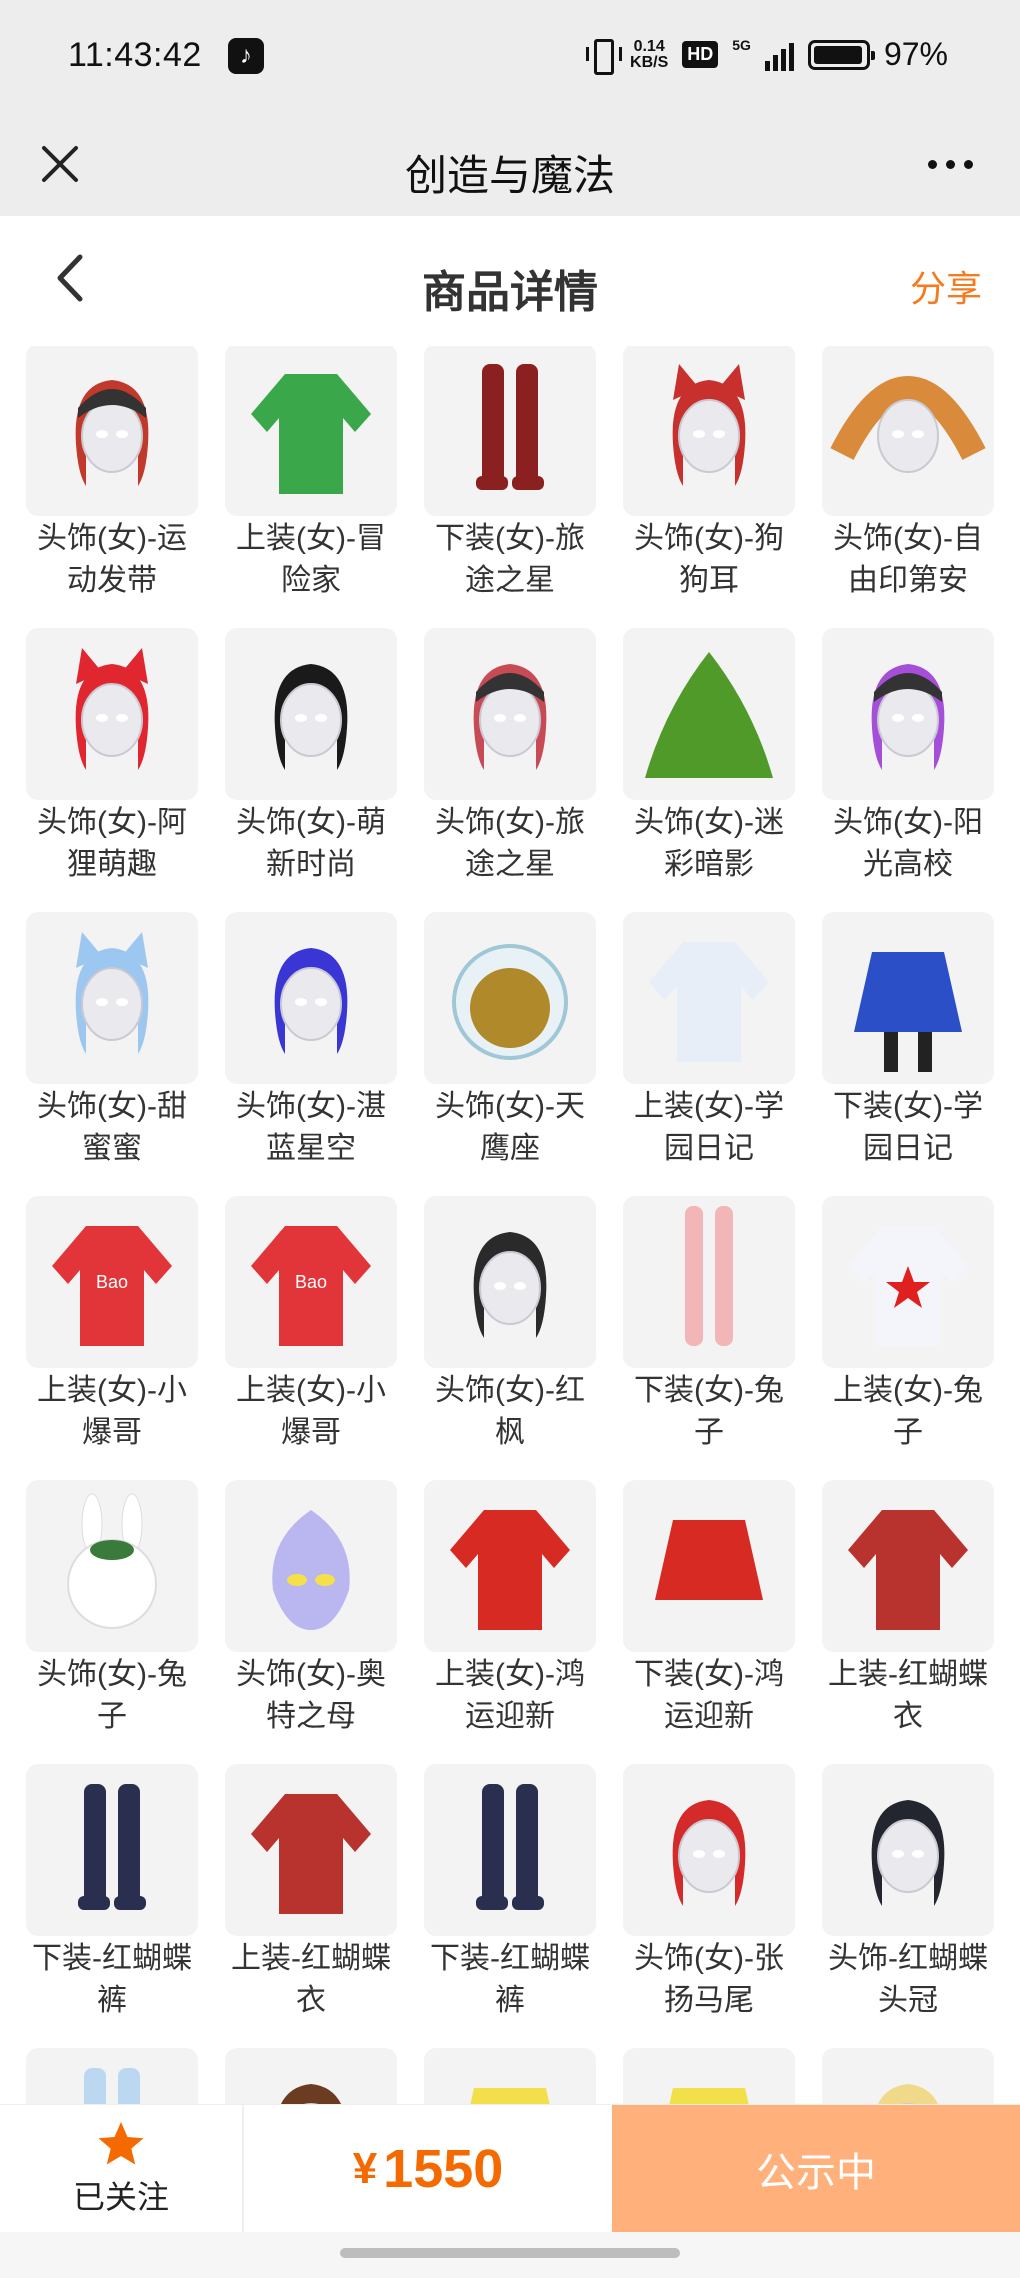 Image resolution: width=1020 pixels, height=2278 pixels. Describe the element at coordinates (709, 1411) in the screenshot. I see `item-label: 下装(女)-兔子` at that location.